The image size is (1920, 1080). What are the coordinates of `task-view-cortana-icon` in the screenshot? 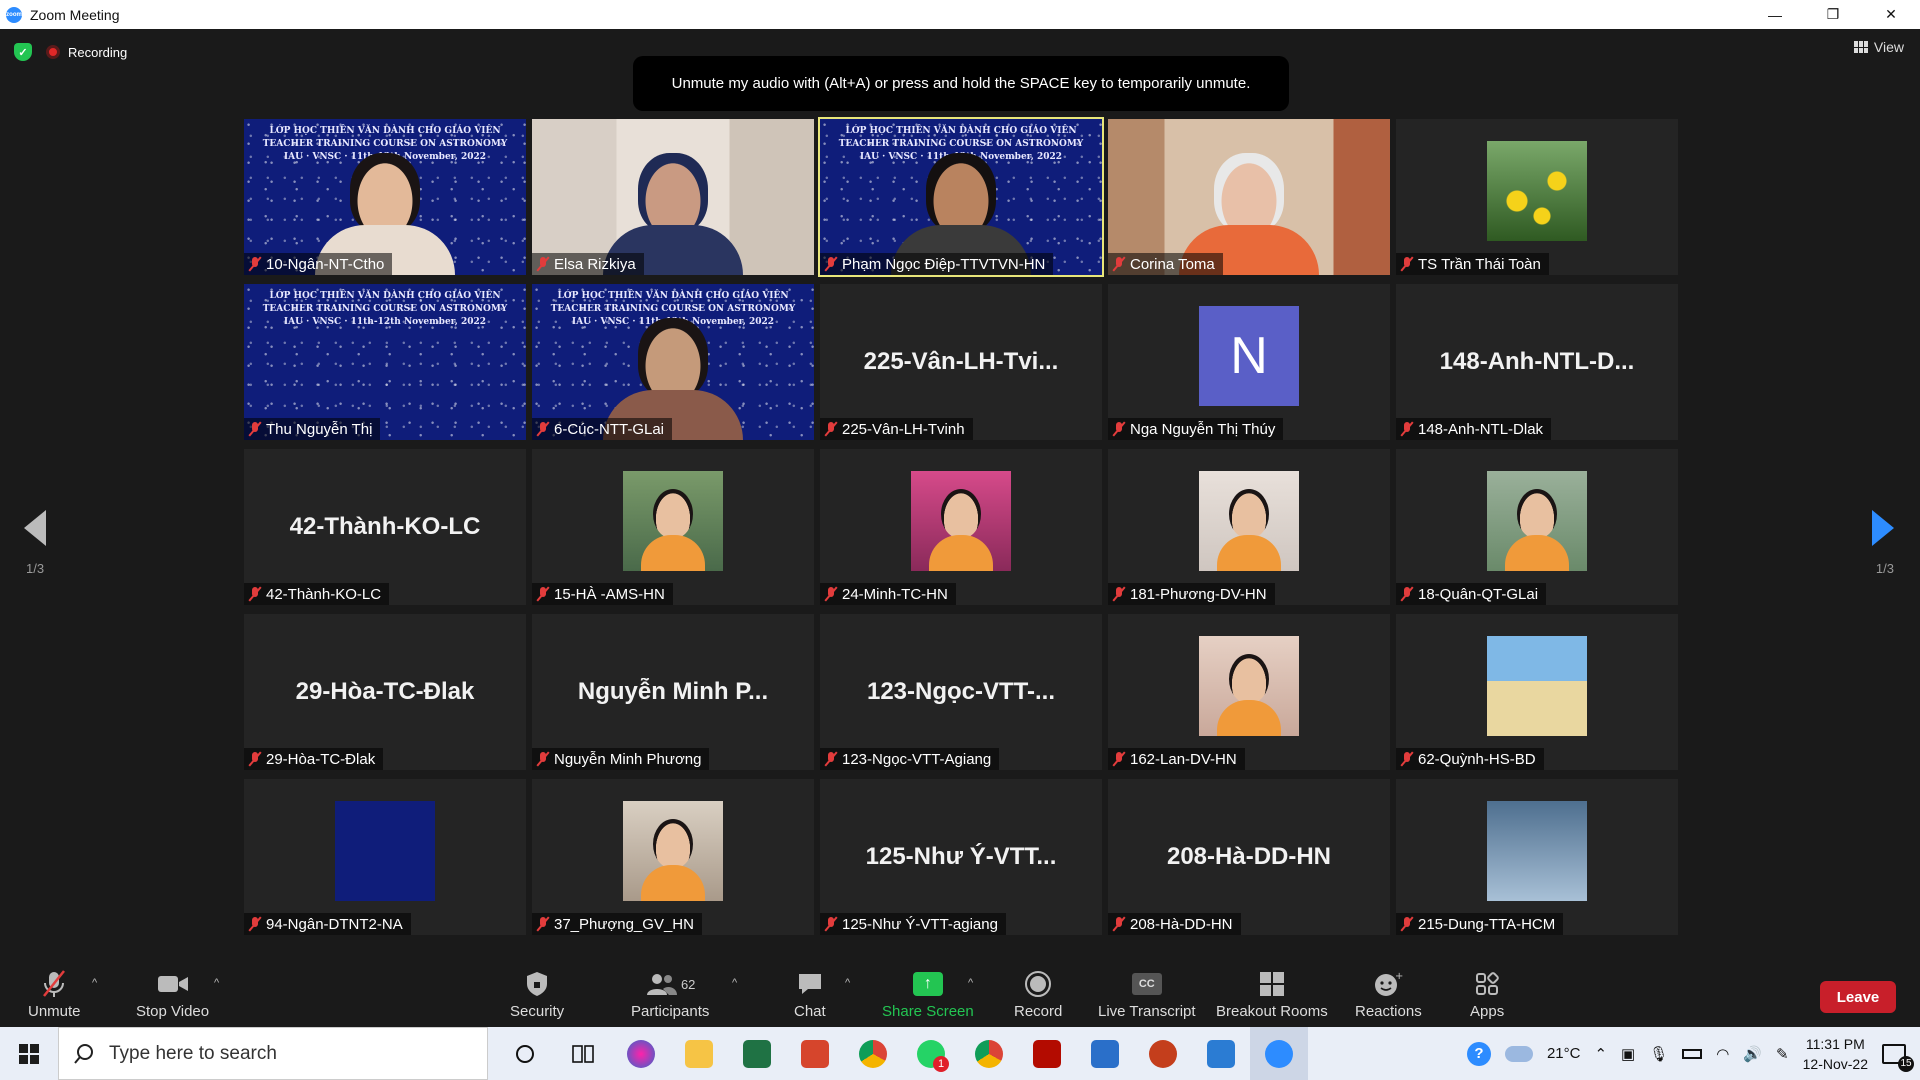 It's located at (525, 1053).